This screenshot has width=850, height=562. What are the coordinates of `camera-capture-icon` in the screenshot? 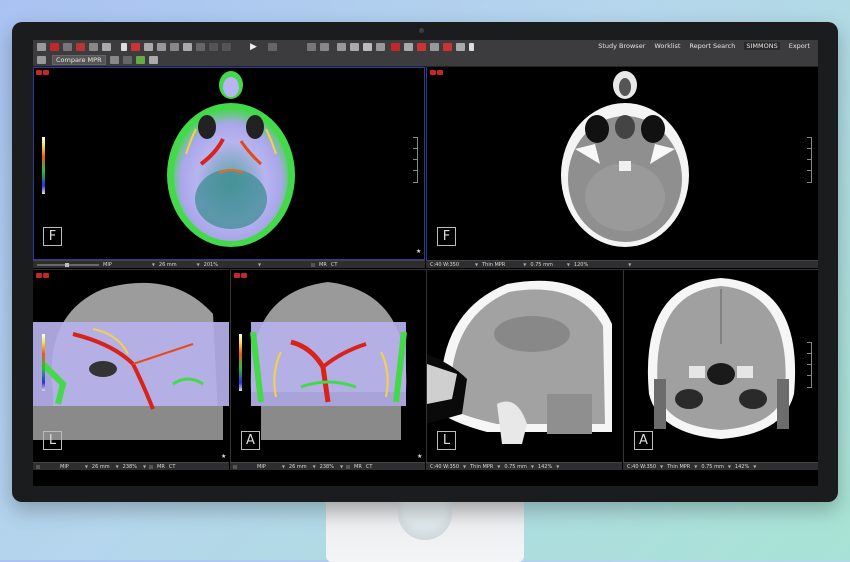 It's located at (106, 46).